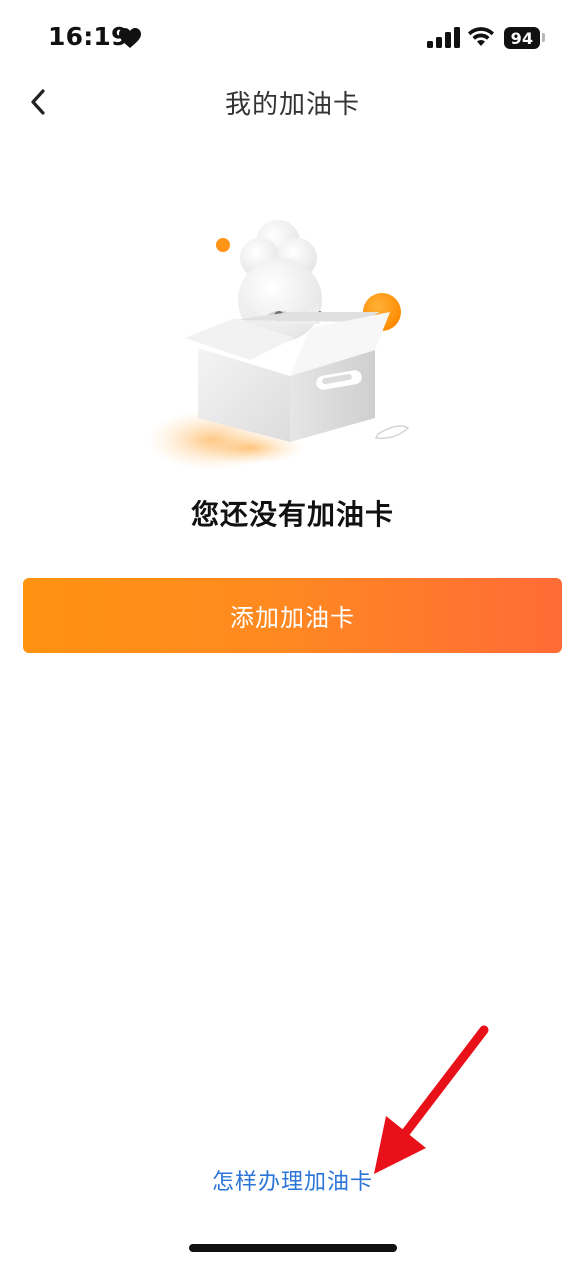  Describe the element at coordinates (292, 514) in the screenshot. I see `empty-state-message: 您还没有加油卡` at that location.